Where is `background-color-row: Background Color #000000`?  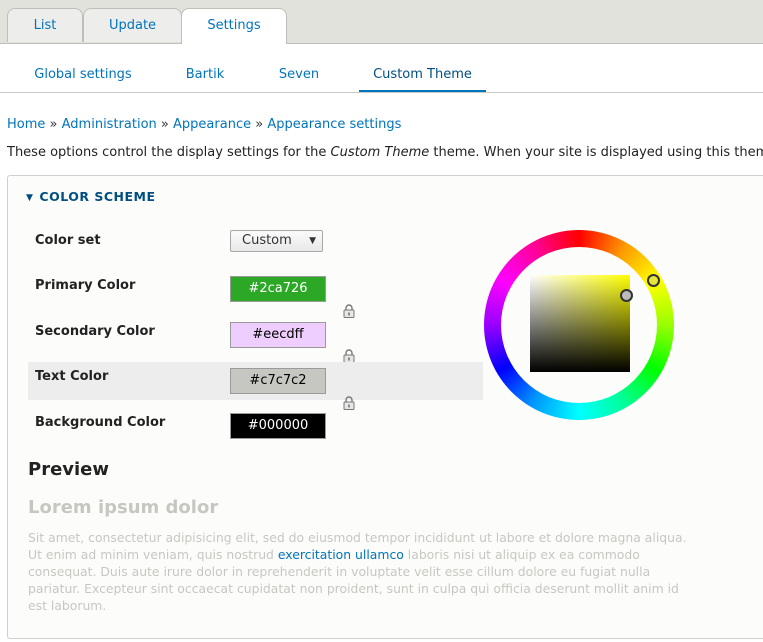
background-color-row: Background Color #000000 is located at coordinates (255, 431).